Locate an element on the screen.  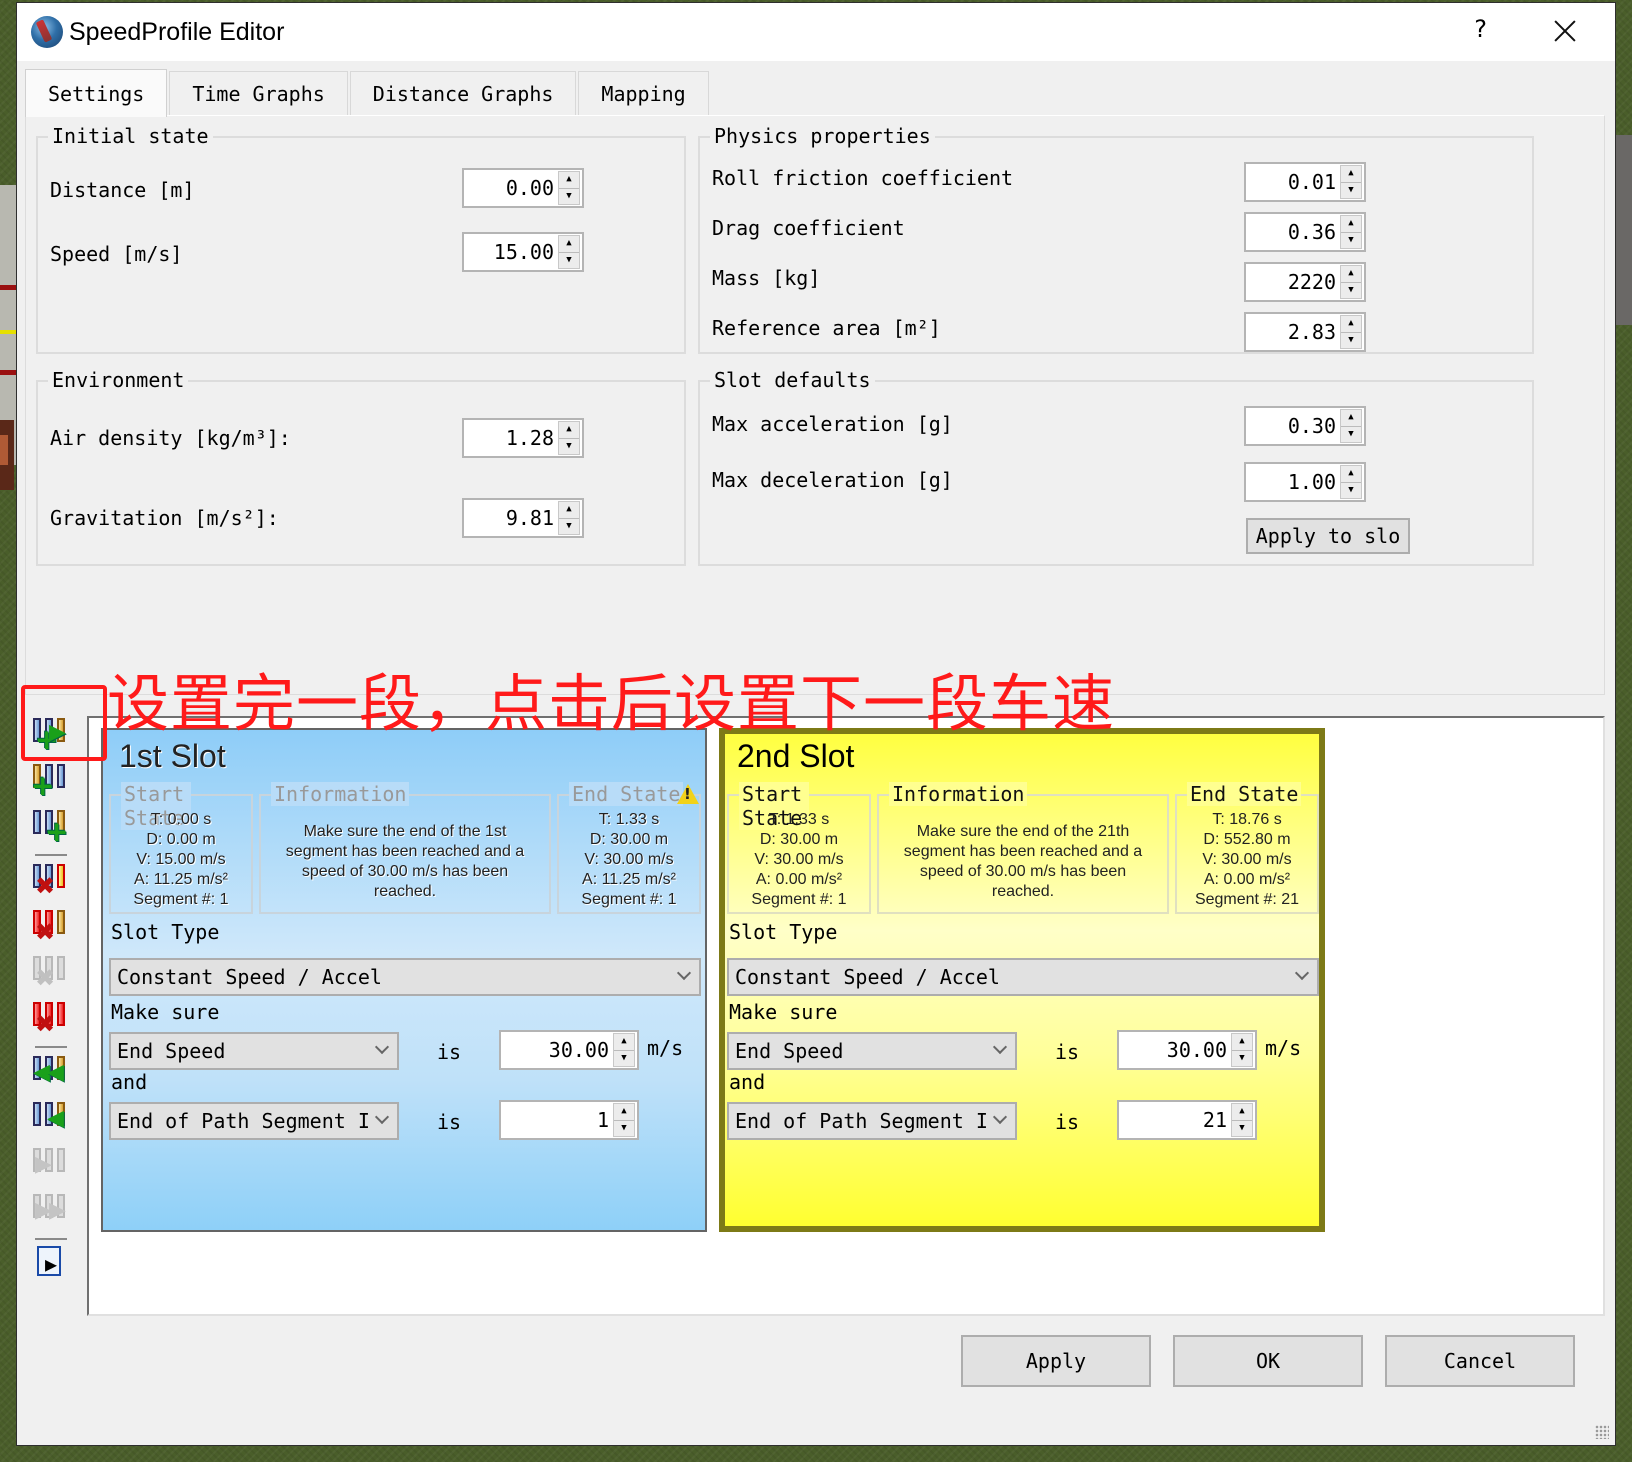
insert-slot-after-icon: + is located at coordinates (51, 827).